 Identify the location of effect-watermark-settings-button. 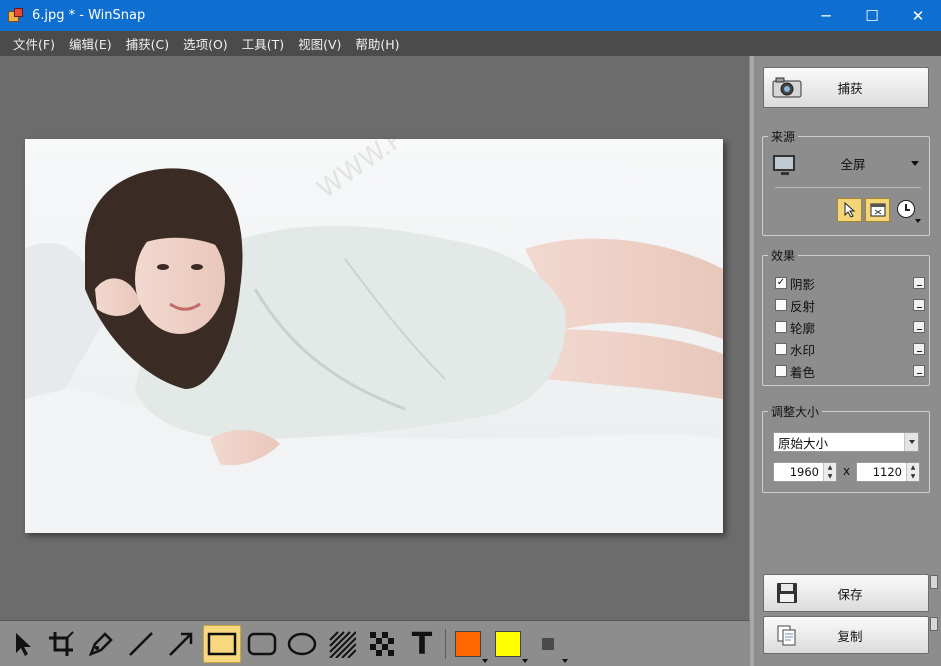
(919, 349).